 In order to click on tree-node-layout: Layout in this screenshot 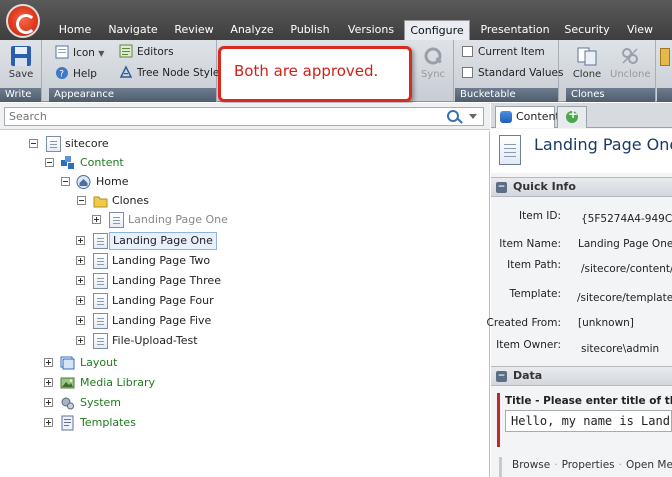, I will do `click(104, 363)`.